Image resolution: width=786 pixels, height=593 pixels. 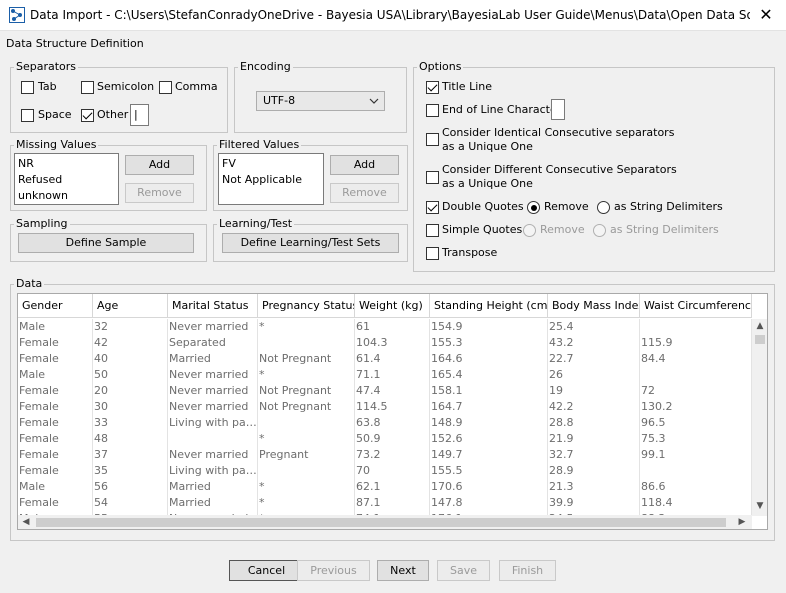 I want to click on vertical-scroll-thumb, so click(x=760, y=339).